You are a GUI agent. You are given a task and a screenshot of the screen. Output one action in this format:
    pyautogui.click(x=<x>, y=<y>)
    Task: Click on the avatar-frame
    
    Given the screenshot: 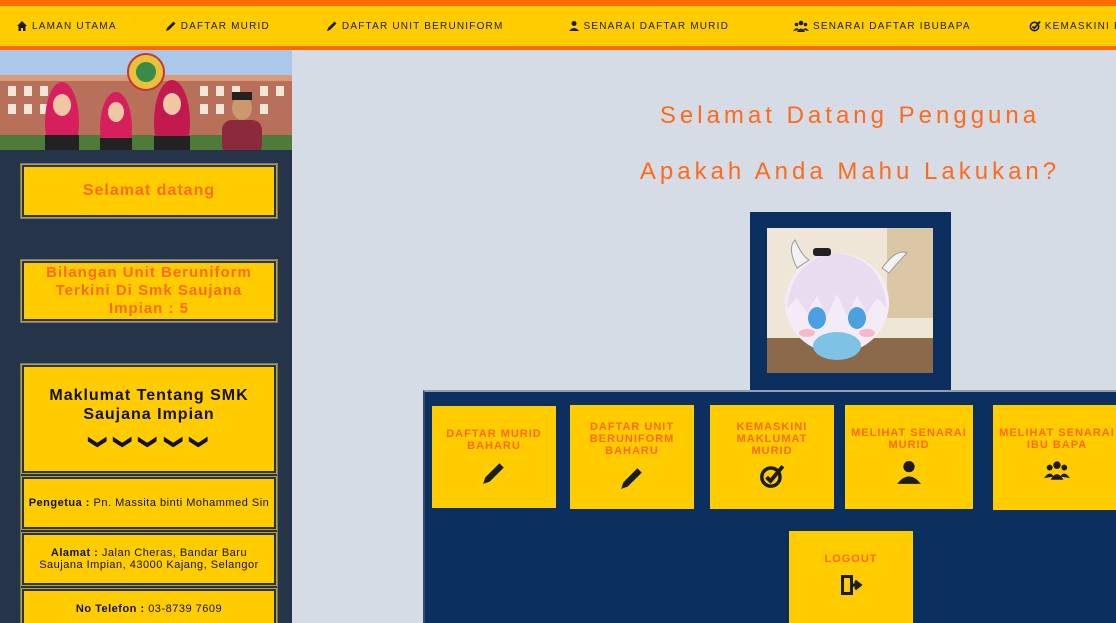 What is the action you would take?
    pyautogui.click(x=850, y=301)
    